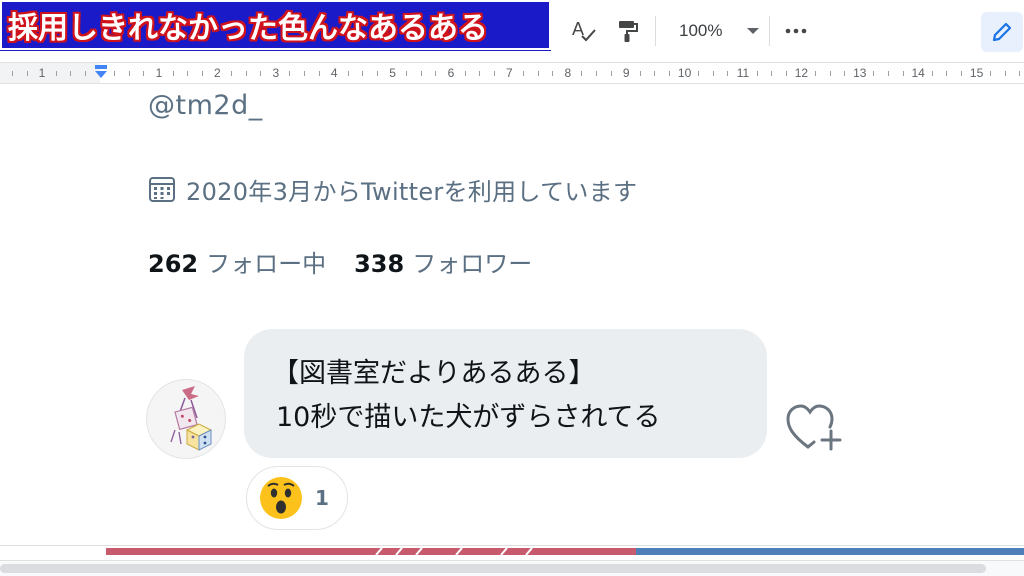  I want to click on chevron-down-icon, so click(753, 31).